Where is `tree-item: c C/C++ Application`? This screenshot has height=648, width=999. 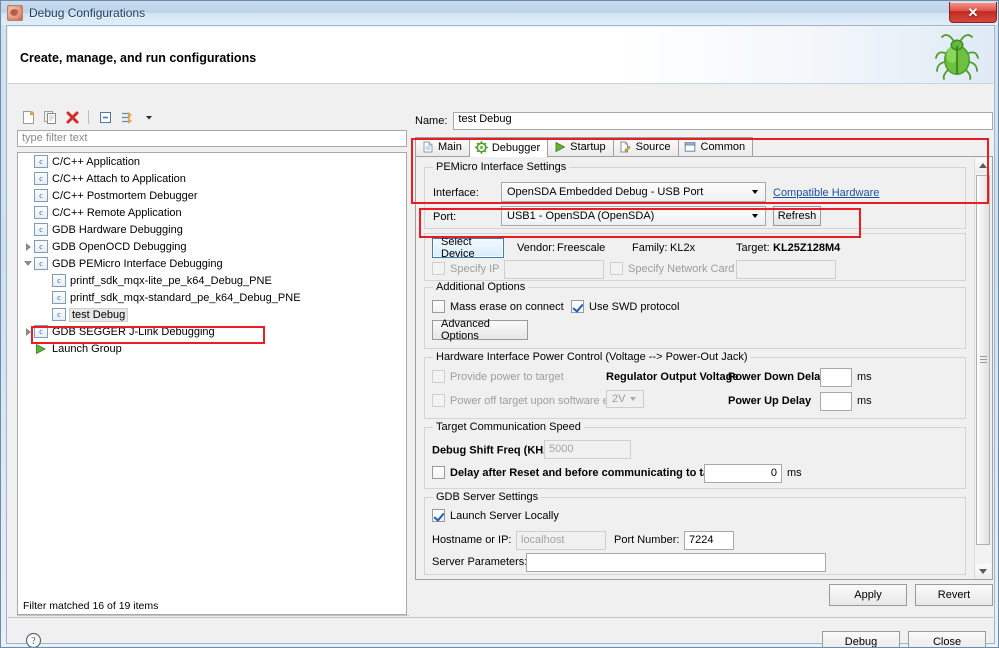 tree-item: c C/C++ Application is located at coordinates (212, 161).